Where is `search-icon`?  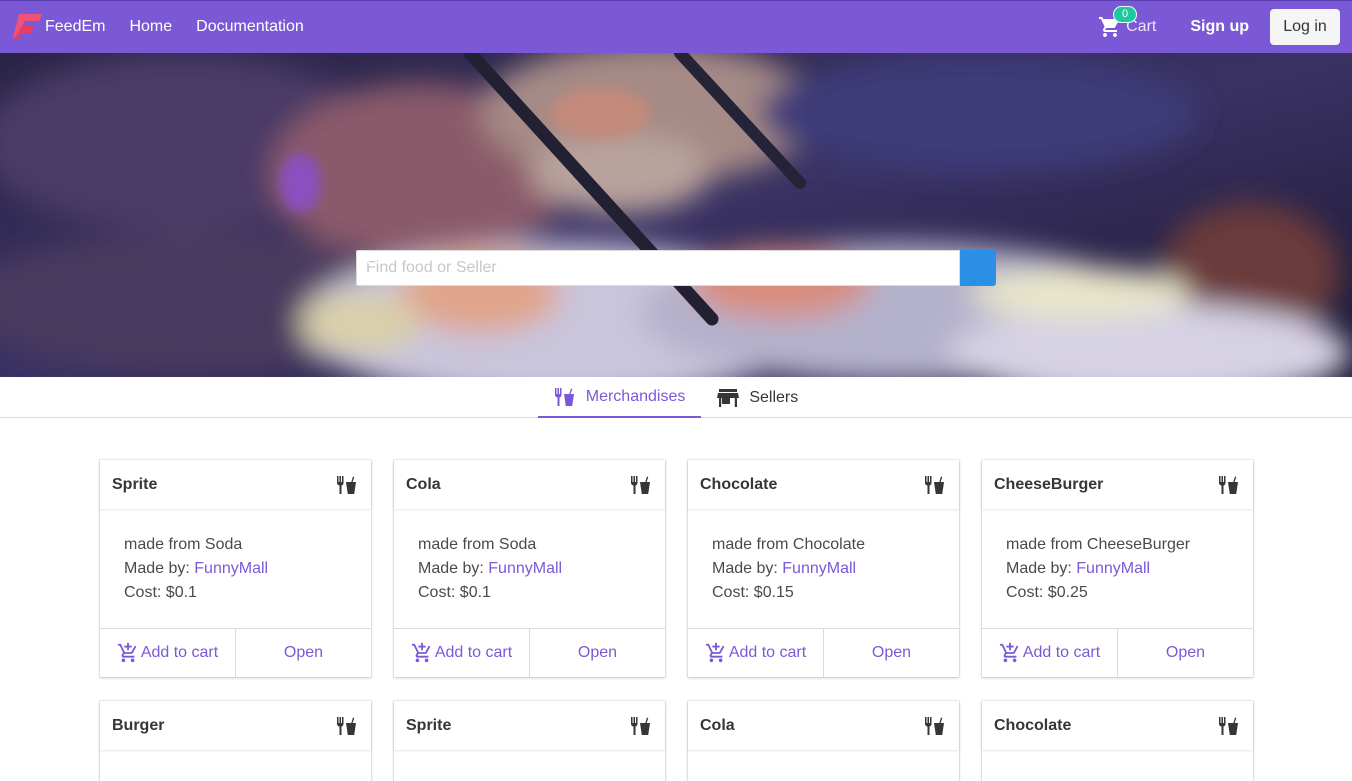
search-icon is located at coordinates (366, 260).